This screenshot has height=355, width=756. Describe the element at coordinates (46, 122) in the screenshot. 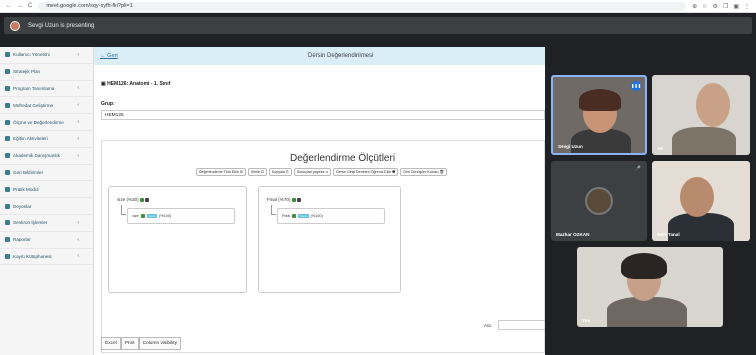

I see `sidebar-item-olcme: Ölçme ve Değerlendirme ‹` at that location.